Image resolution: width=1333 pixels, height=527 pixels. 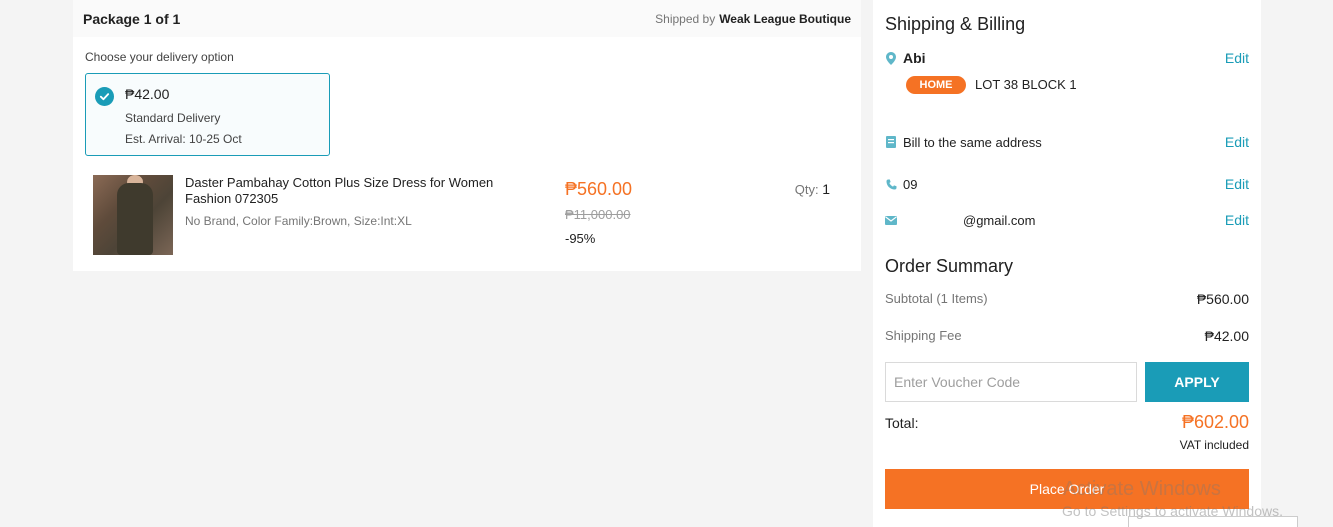 I want to click on delivery-arrival: Est. Arrival: 10-25 Oct, so click(x=183, y=139).